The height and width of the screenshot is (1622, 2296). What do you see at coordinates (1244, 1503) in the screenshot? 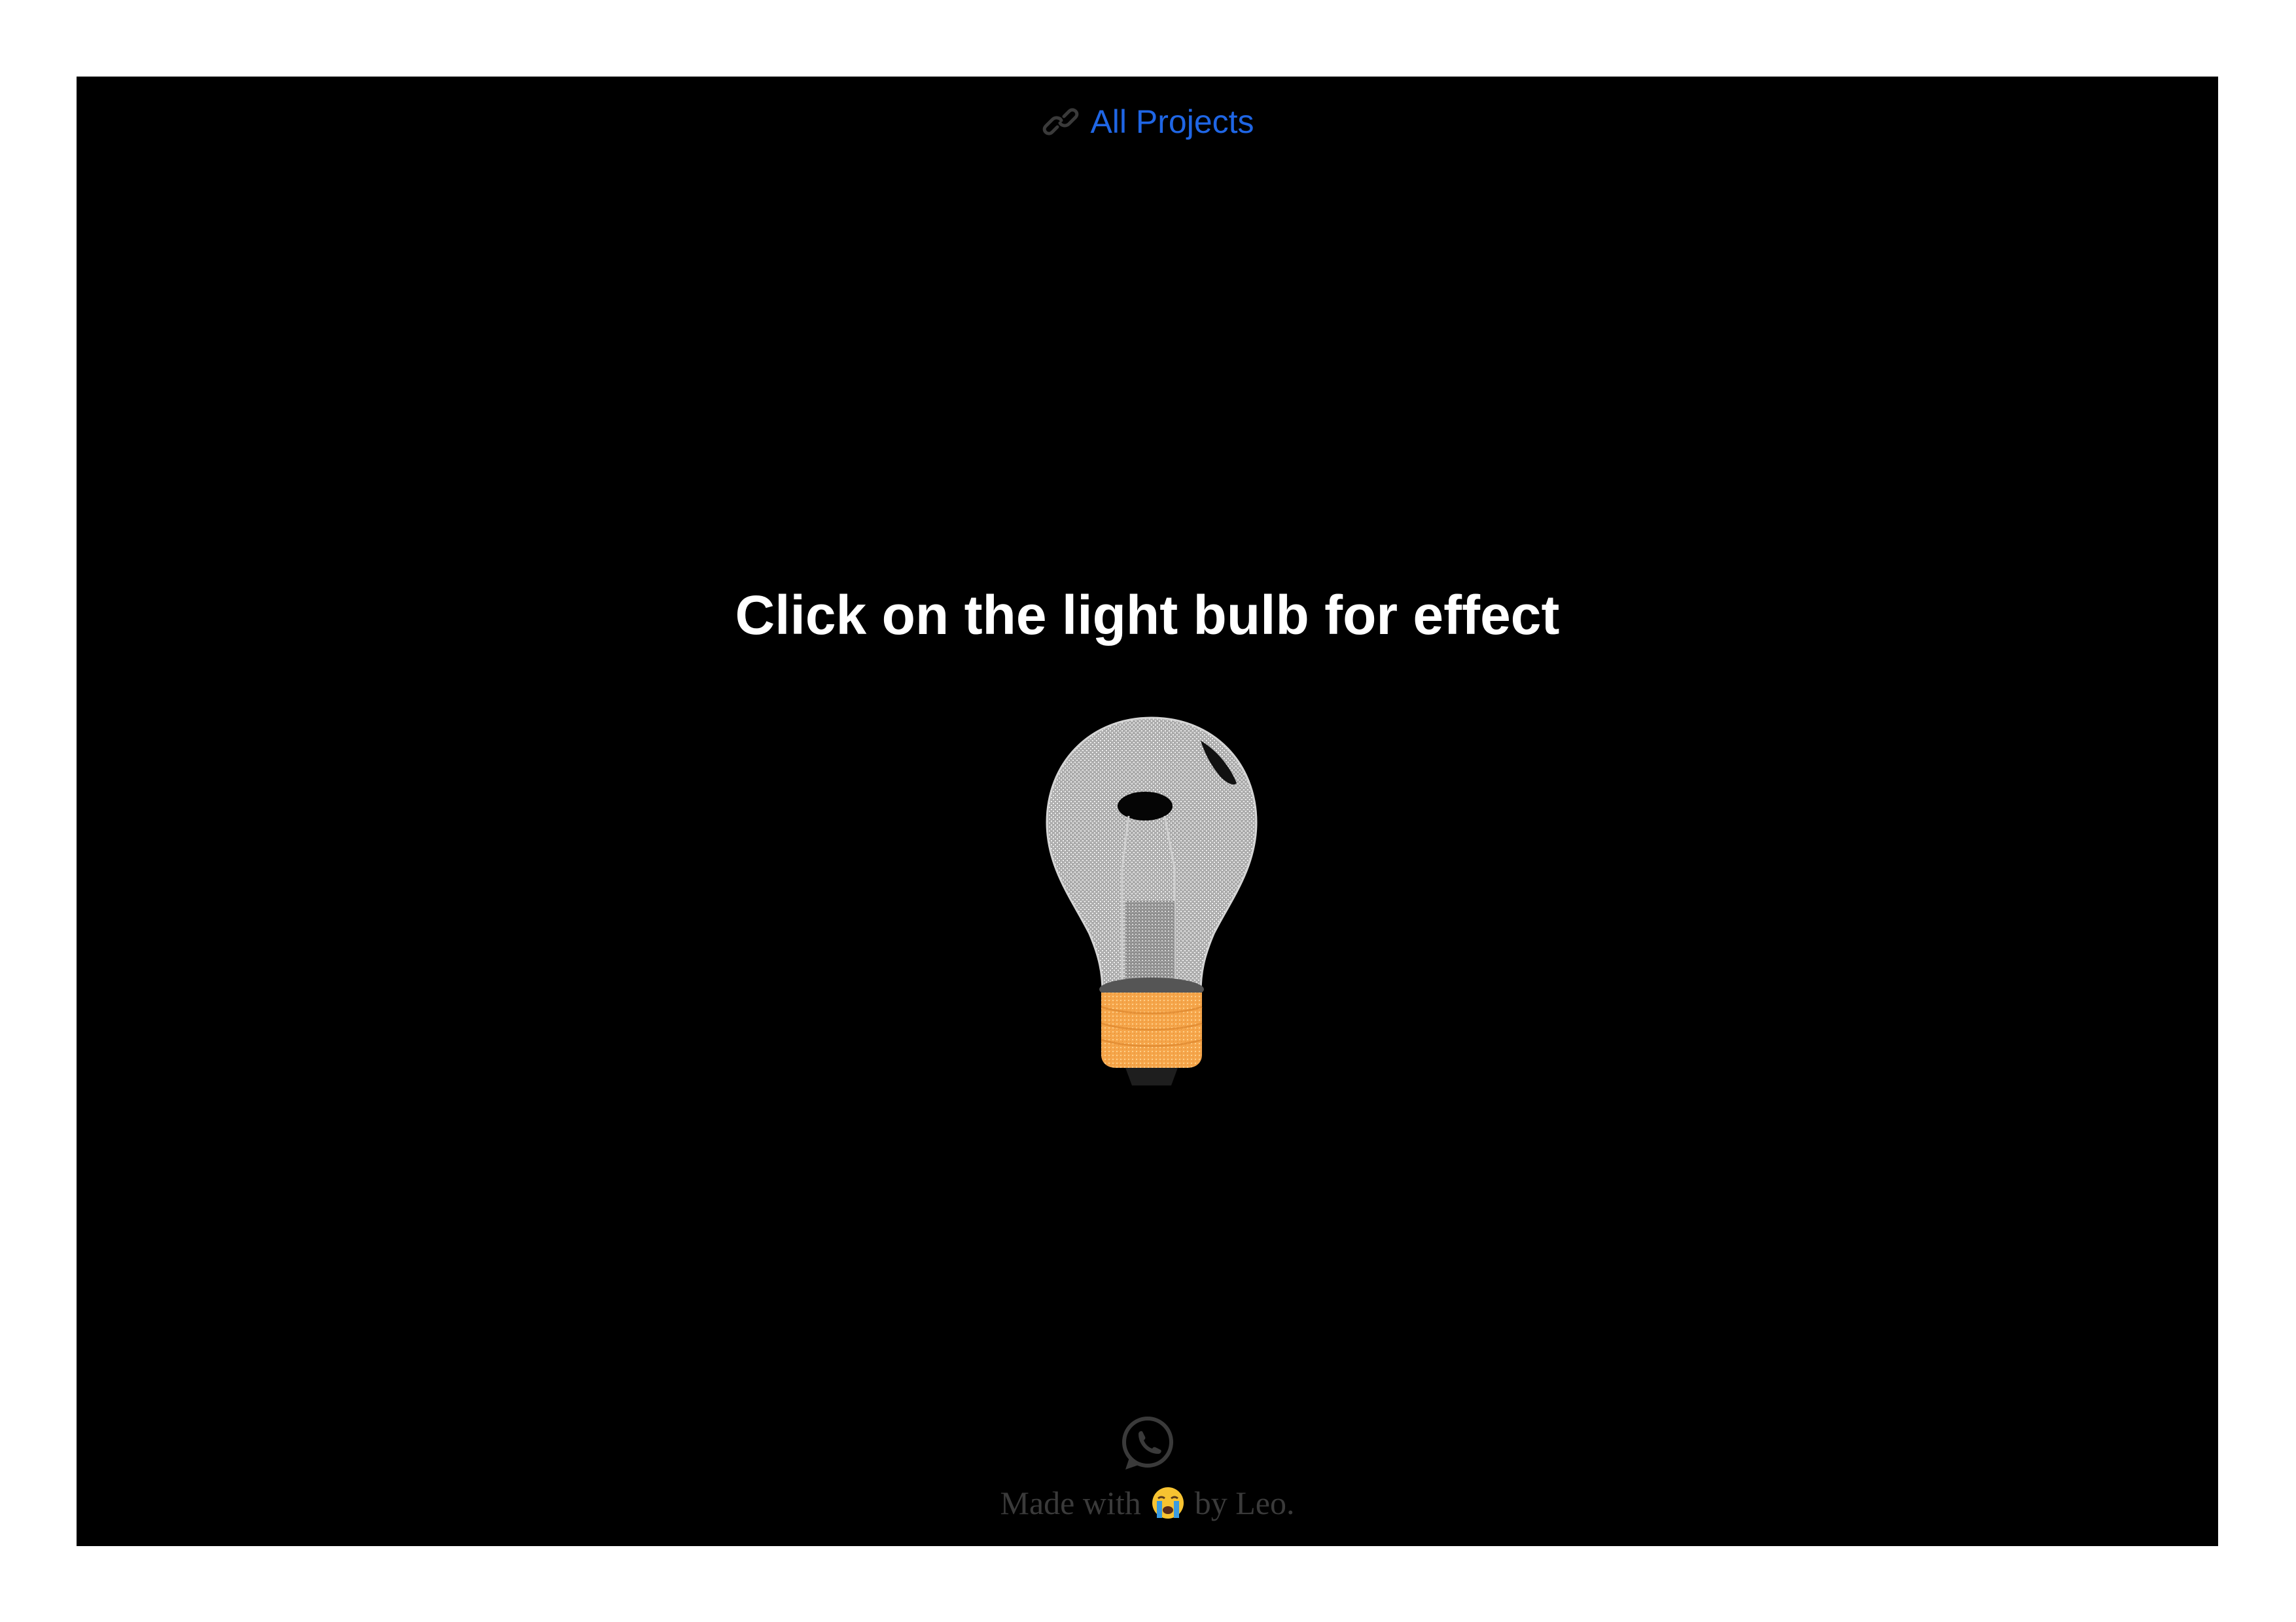
I see `footer-author: by Leo.` at bounding box center [1244, 1503].